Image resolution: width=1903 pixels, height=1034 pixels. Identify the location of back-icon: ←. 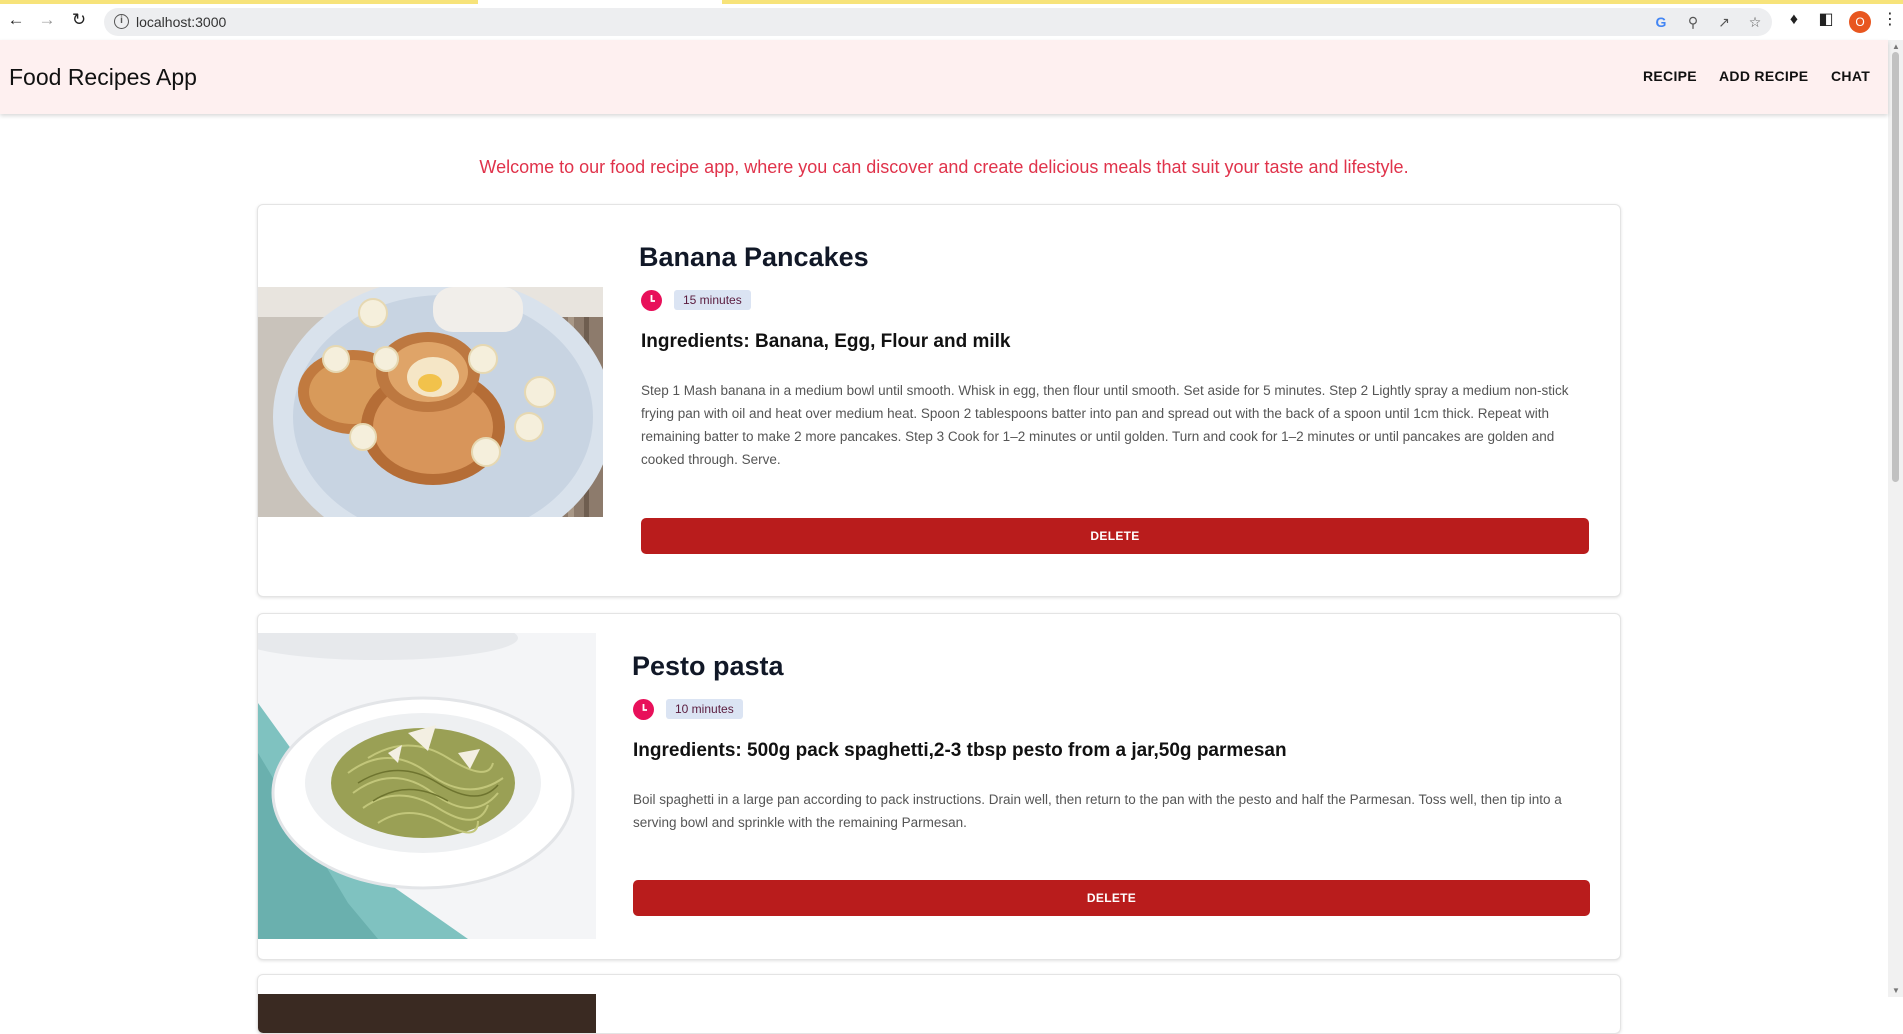
(16, 20).